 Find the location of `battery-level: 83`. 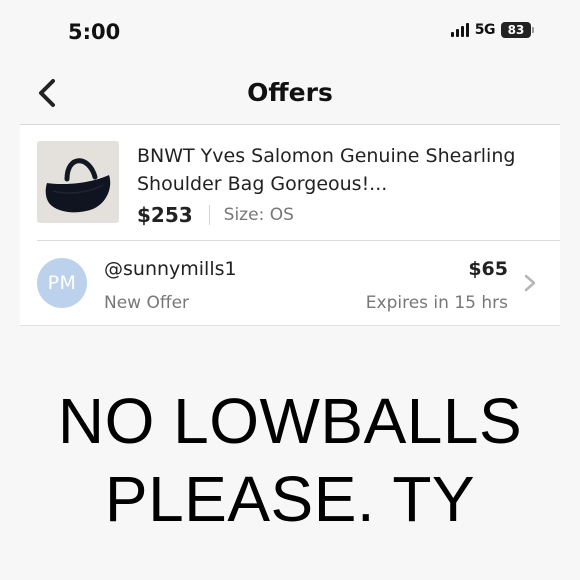

battery-level: 83 is located at coordinates (516, 30).